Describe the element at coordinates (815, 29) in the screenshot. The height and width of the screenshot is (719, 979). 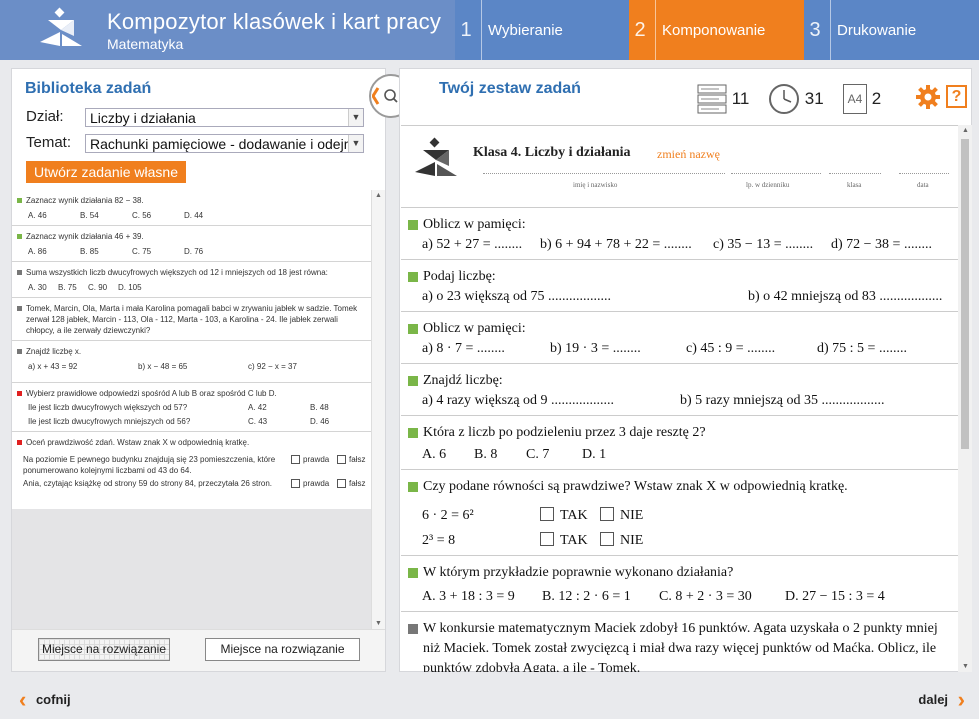
I see `step-number: 3` at that location.